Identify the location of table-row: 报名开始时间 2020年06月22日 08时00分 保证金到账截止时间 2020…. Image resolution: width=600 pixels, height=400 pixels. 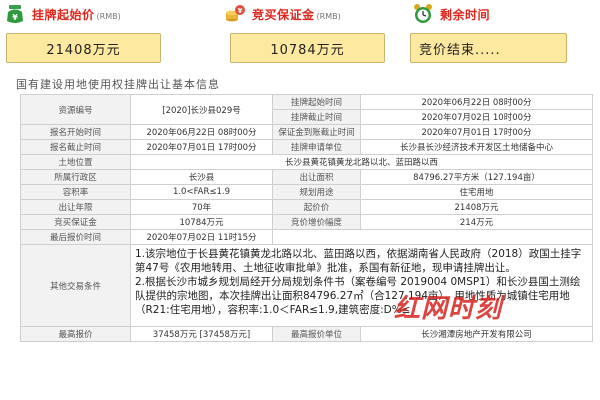
(306, 132).